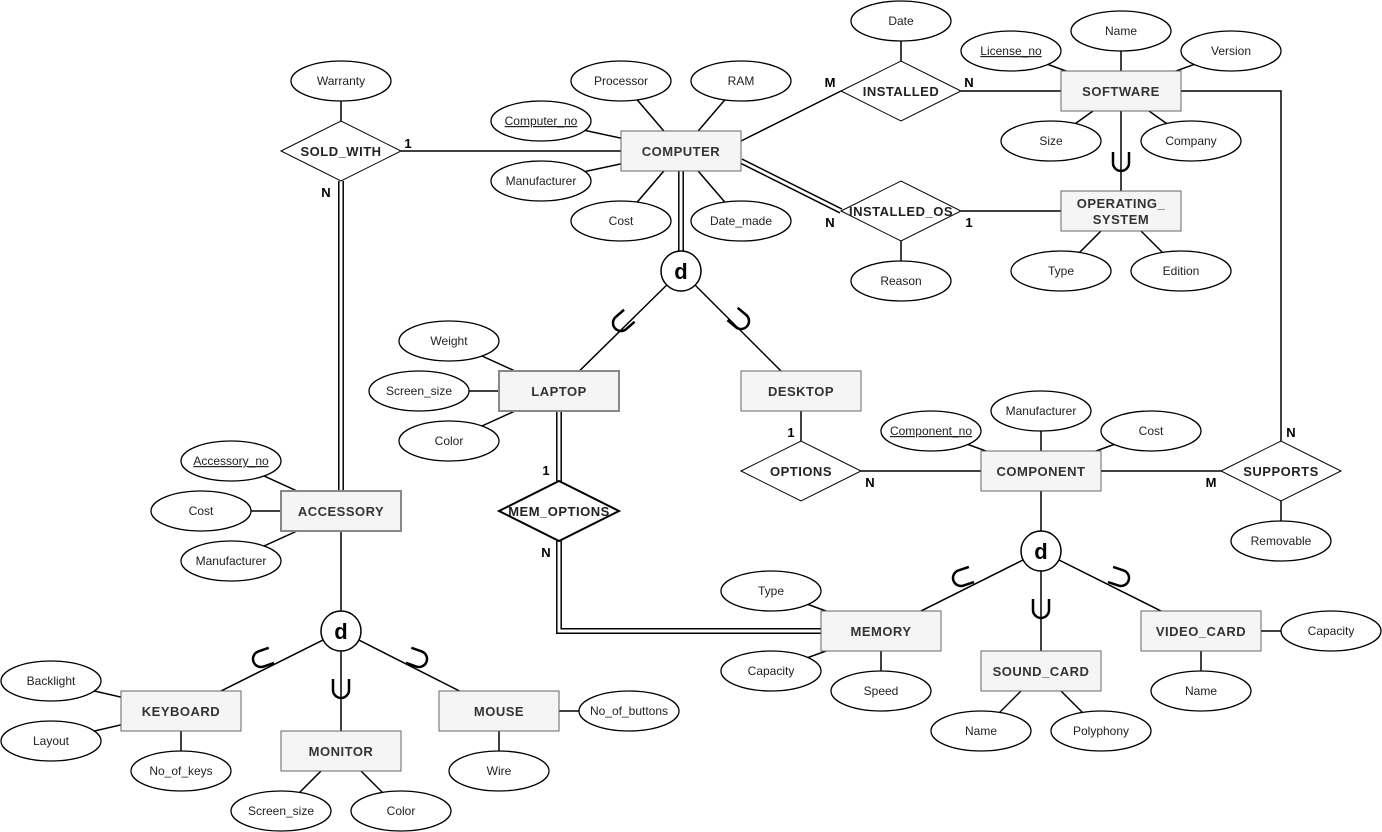  I want to click on entity-label: VIDEO_CARD, so click(1201, 631).